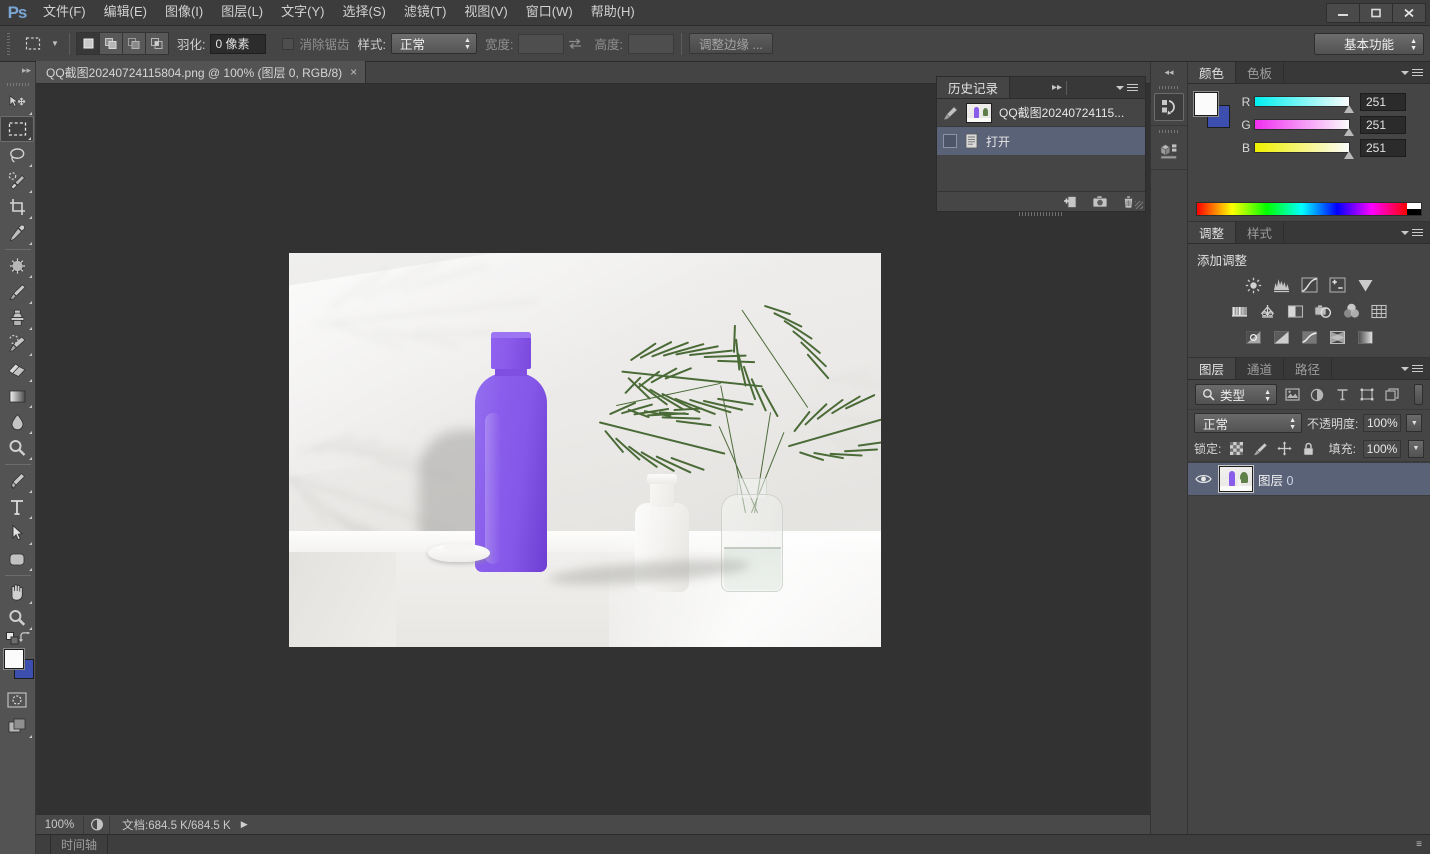  I want to click on tab-swatches: 色板, so click(1260, 72).